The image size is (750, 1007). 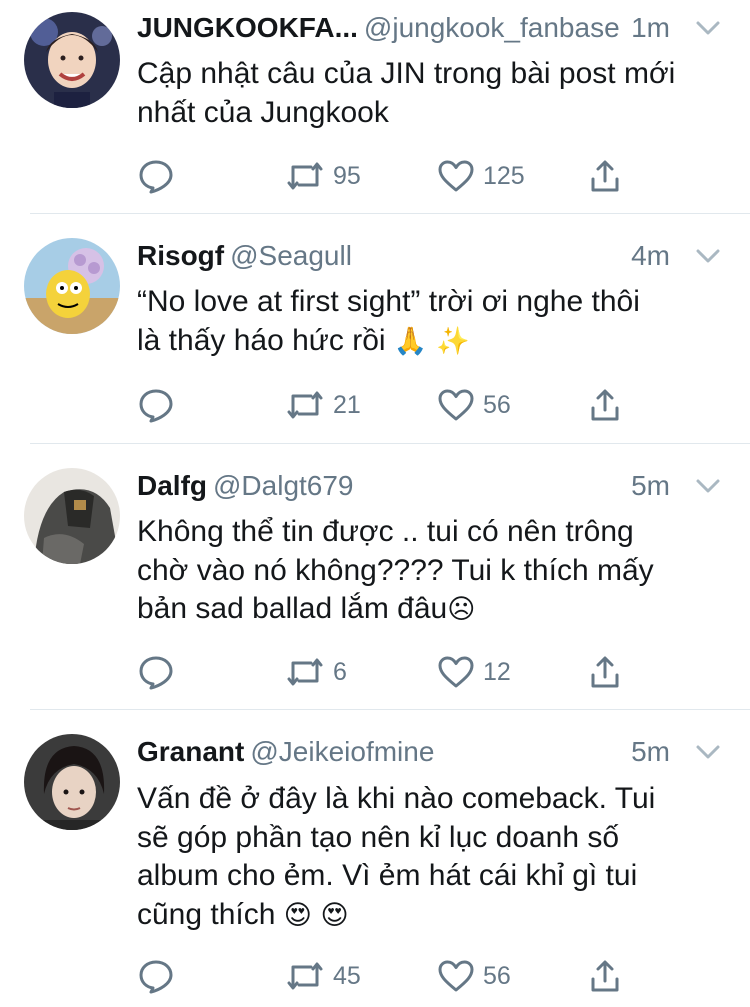 I want to click on retweet-button: 6, so click(x=316, y=672).